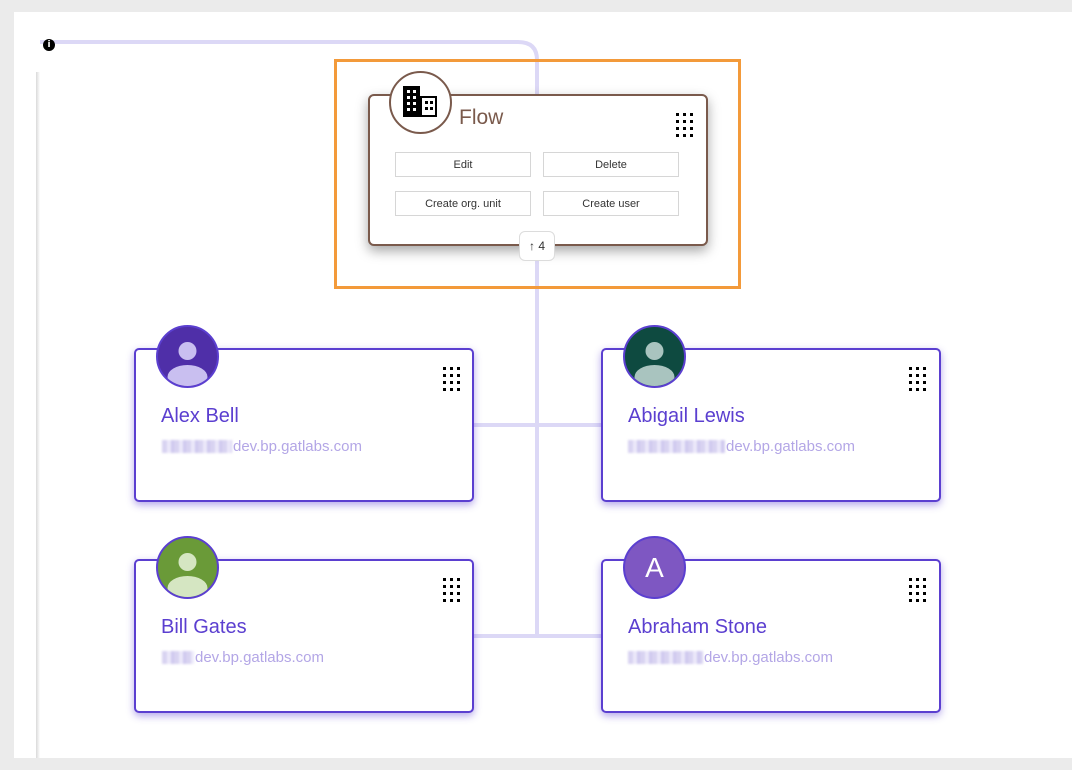  Describe the element at coordinates (204, 627) in the screenshot. I see `user-name: Bill Gates` at that location.